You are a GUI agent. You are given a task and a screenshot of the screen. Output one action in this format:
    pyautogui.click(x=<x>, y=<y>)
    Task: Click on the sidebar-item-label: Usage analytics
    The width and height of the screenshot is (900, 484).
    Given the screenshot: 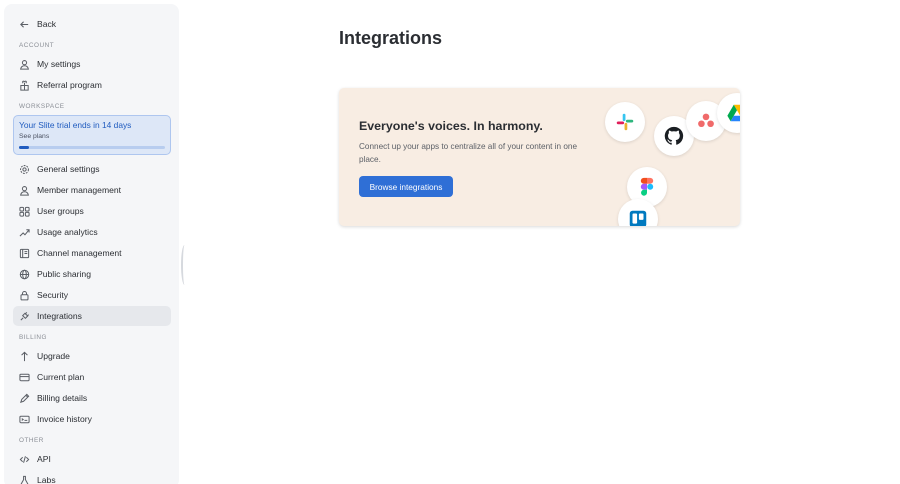 What is the action you would take?
    pyautogui.click(x=67, y=232)
    